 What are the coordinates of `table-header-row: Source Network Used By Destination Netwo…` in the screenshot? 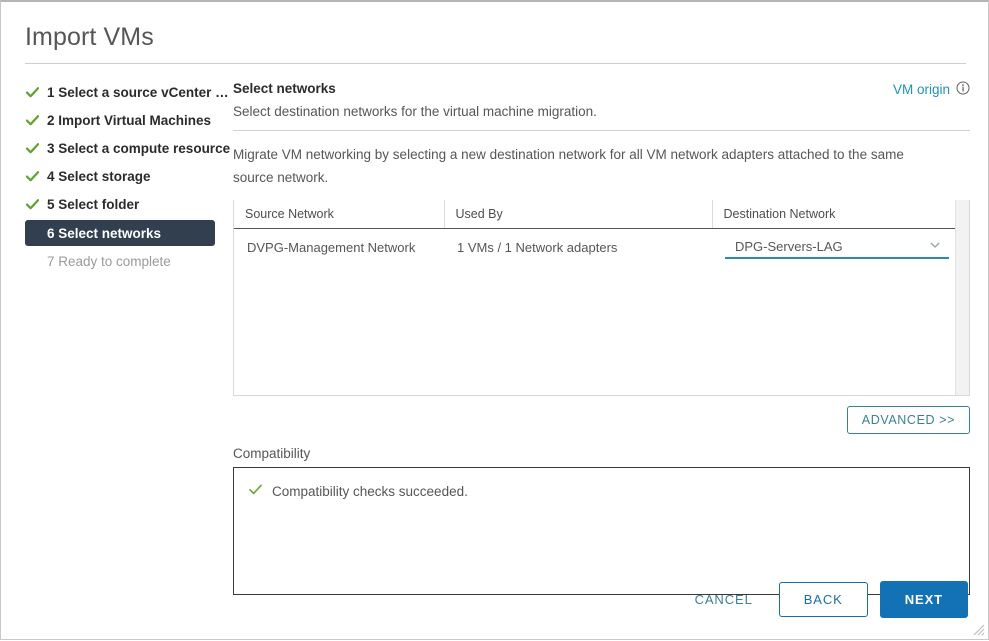 It's located at (594, 214).